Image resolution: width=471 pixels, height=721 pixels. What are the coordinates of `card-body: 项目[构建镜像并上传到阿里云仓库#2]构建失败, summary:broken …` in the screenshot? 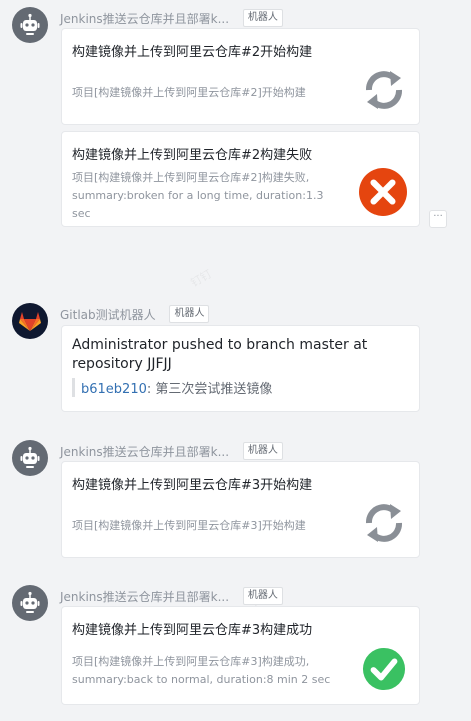 It's located at (198, 195).